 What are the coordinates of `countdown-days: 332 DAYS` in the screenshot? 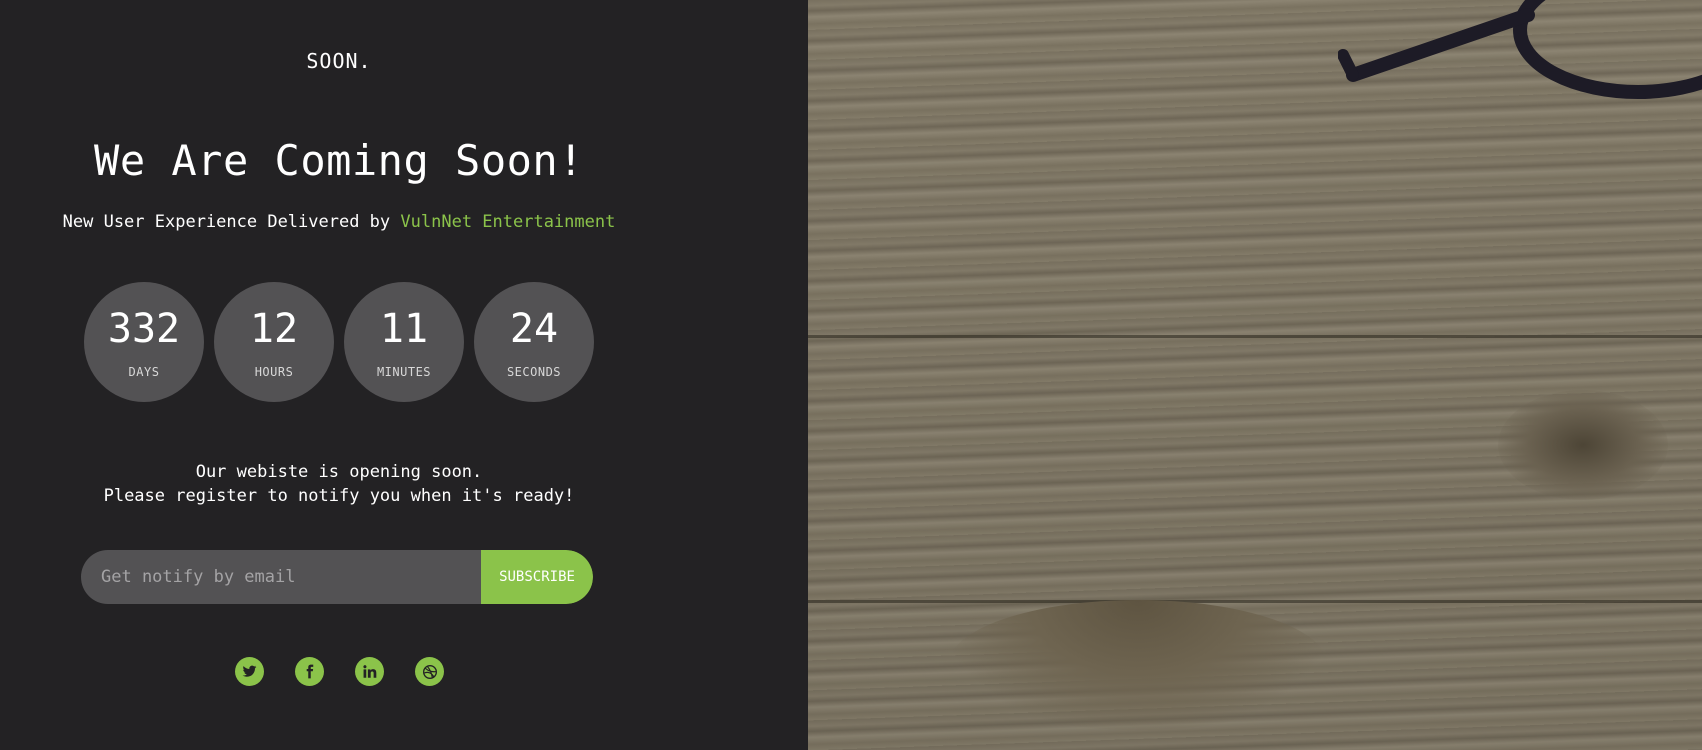 It's located at (144, 342).